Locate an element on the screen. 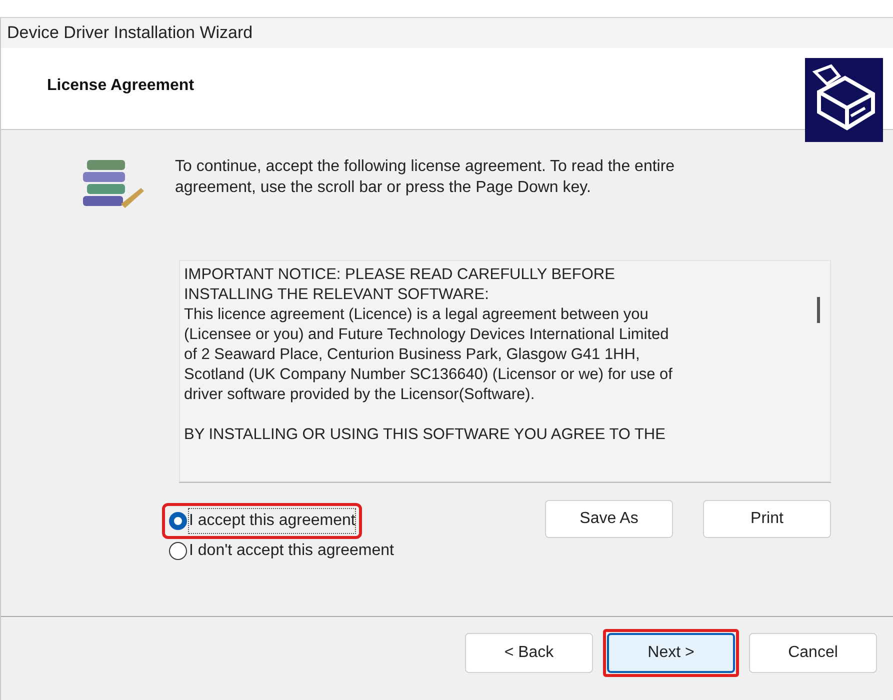  dialog-button: Print is located at coordinates (767, 519).